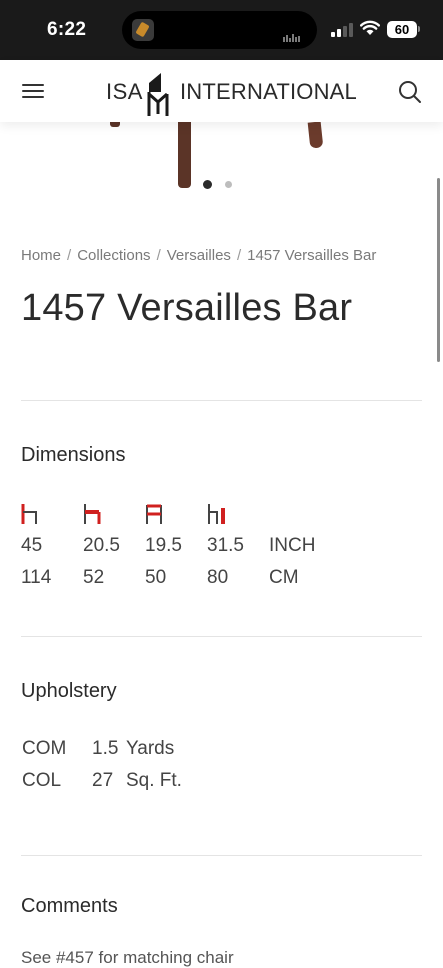 The height and width of the screenshot is (968, 443). I want to click on dynamic-island, so click(219, 30).